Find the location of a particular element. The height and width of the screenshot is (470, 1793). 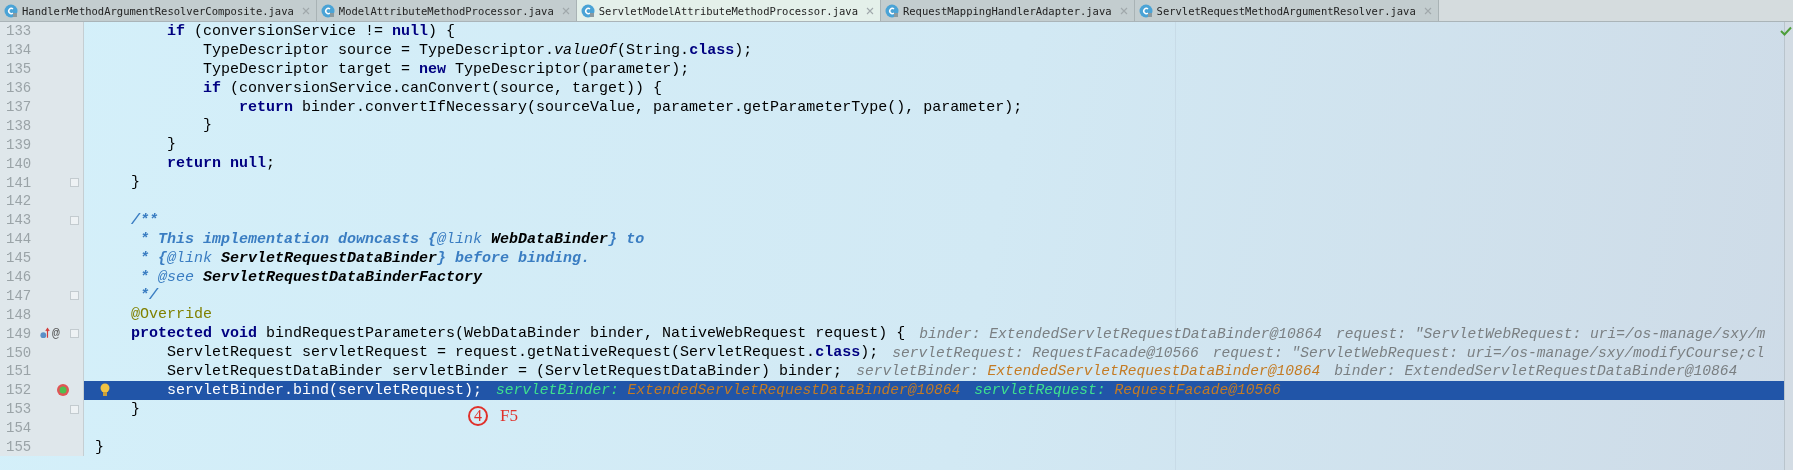

line-number: 151 is located at coordinates (19, 371).